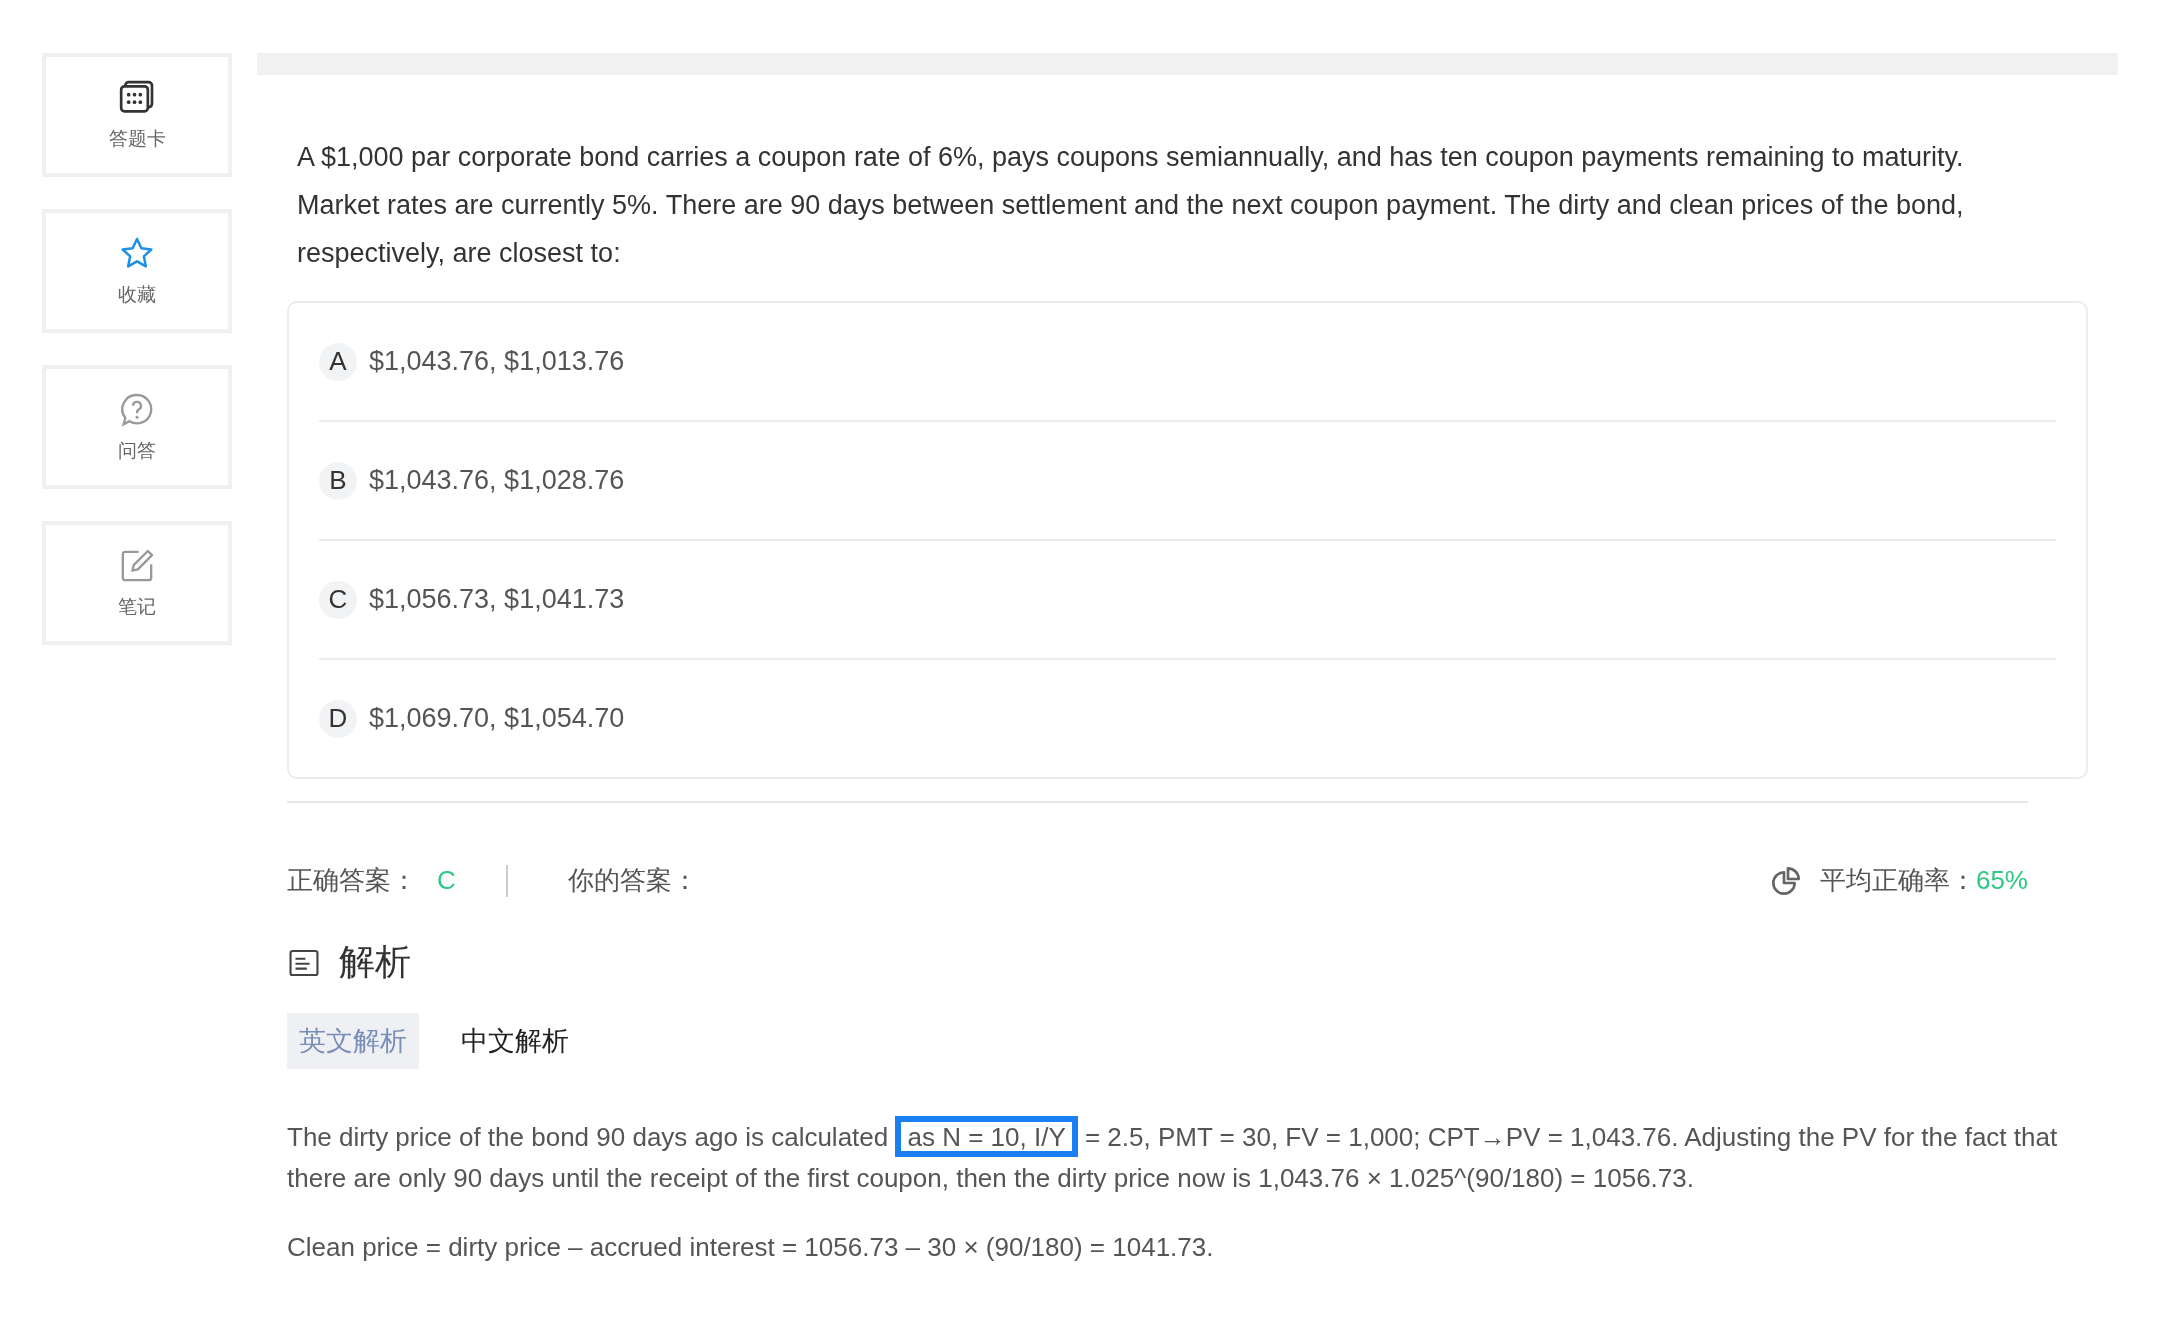  What do you see at coordinates (137, 427) in the screenshot?
I see `sidebar-item: 问答` at bounding box center [137, 427].